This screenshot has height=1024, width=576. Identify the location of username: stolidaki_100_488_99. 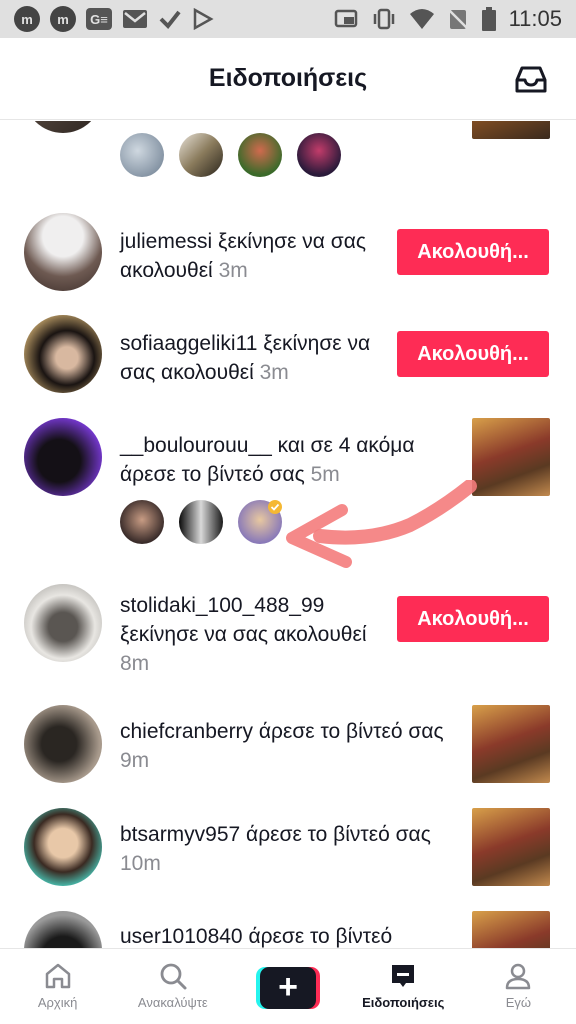
(222, 605).